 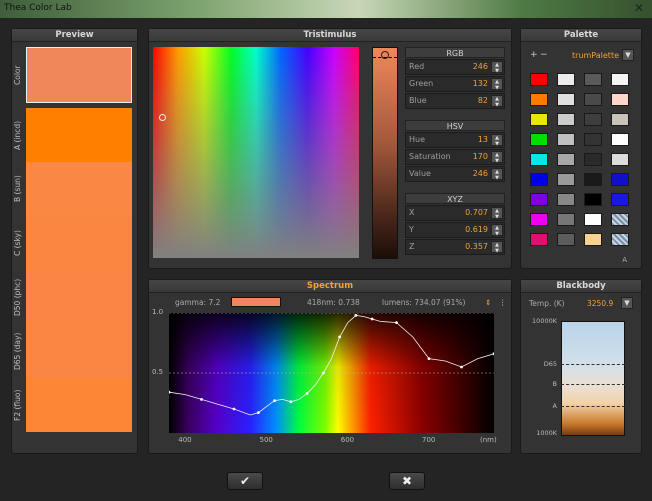 I want to click on gamma-color-bar, so click(x=256, y=302).